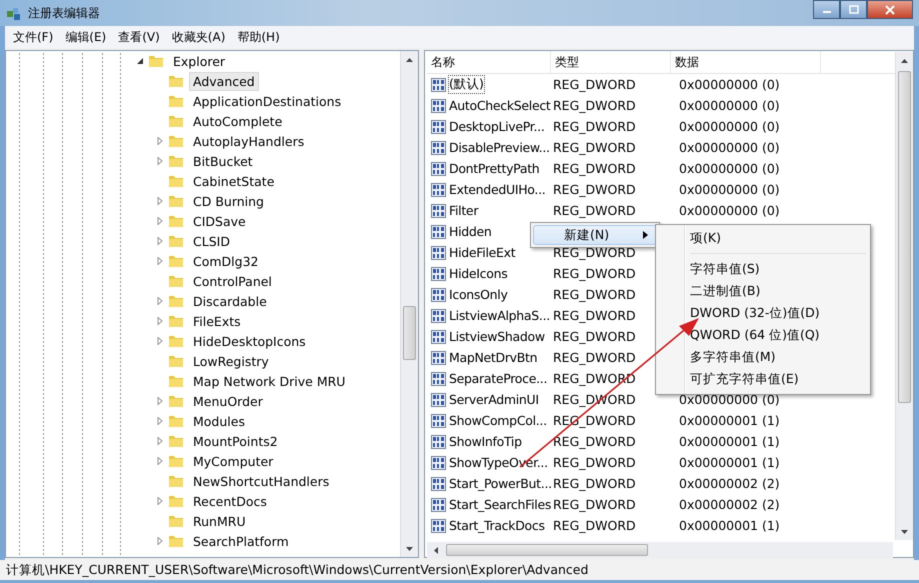 The width and height of the screenshot is (919, 583). What do you see at coordinates (241, 541) in the screenshot?
I see `tree-item: SearchPlatform` at bounding box center [241, 541].